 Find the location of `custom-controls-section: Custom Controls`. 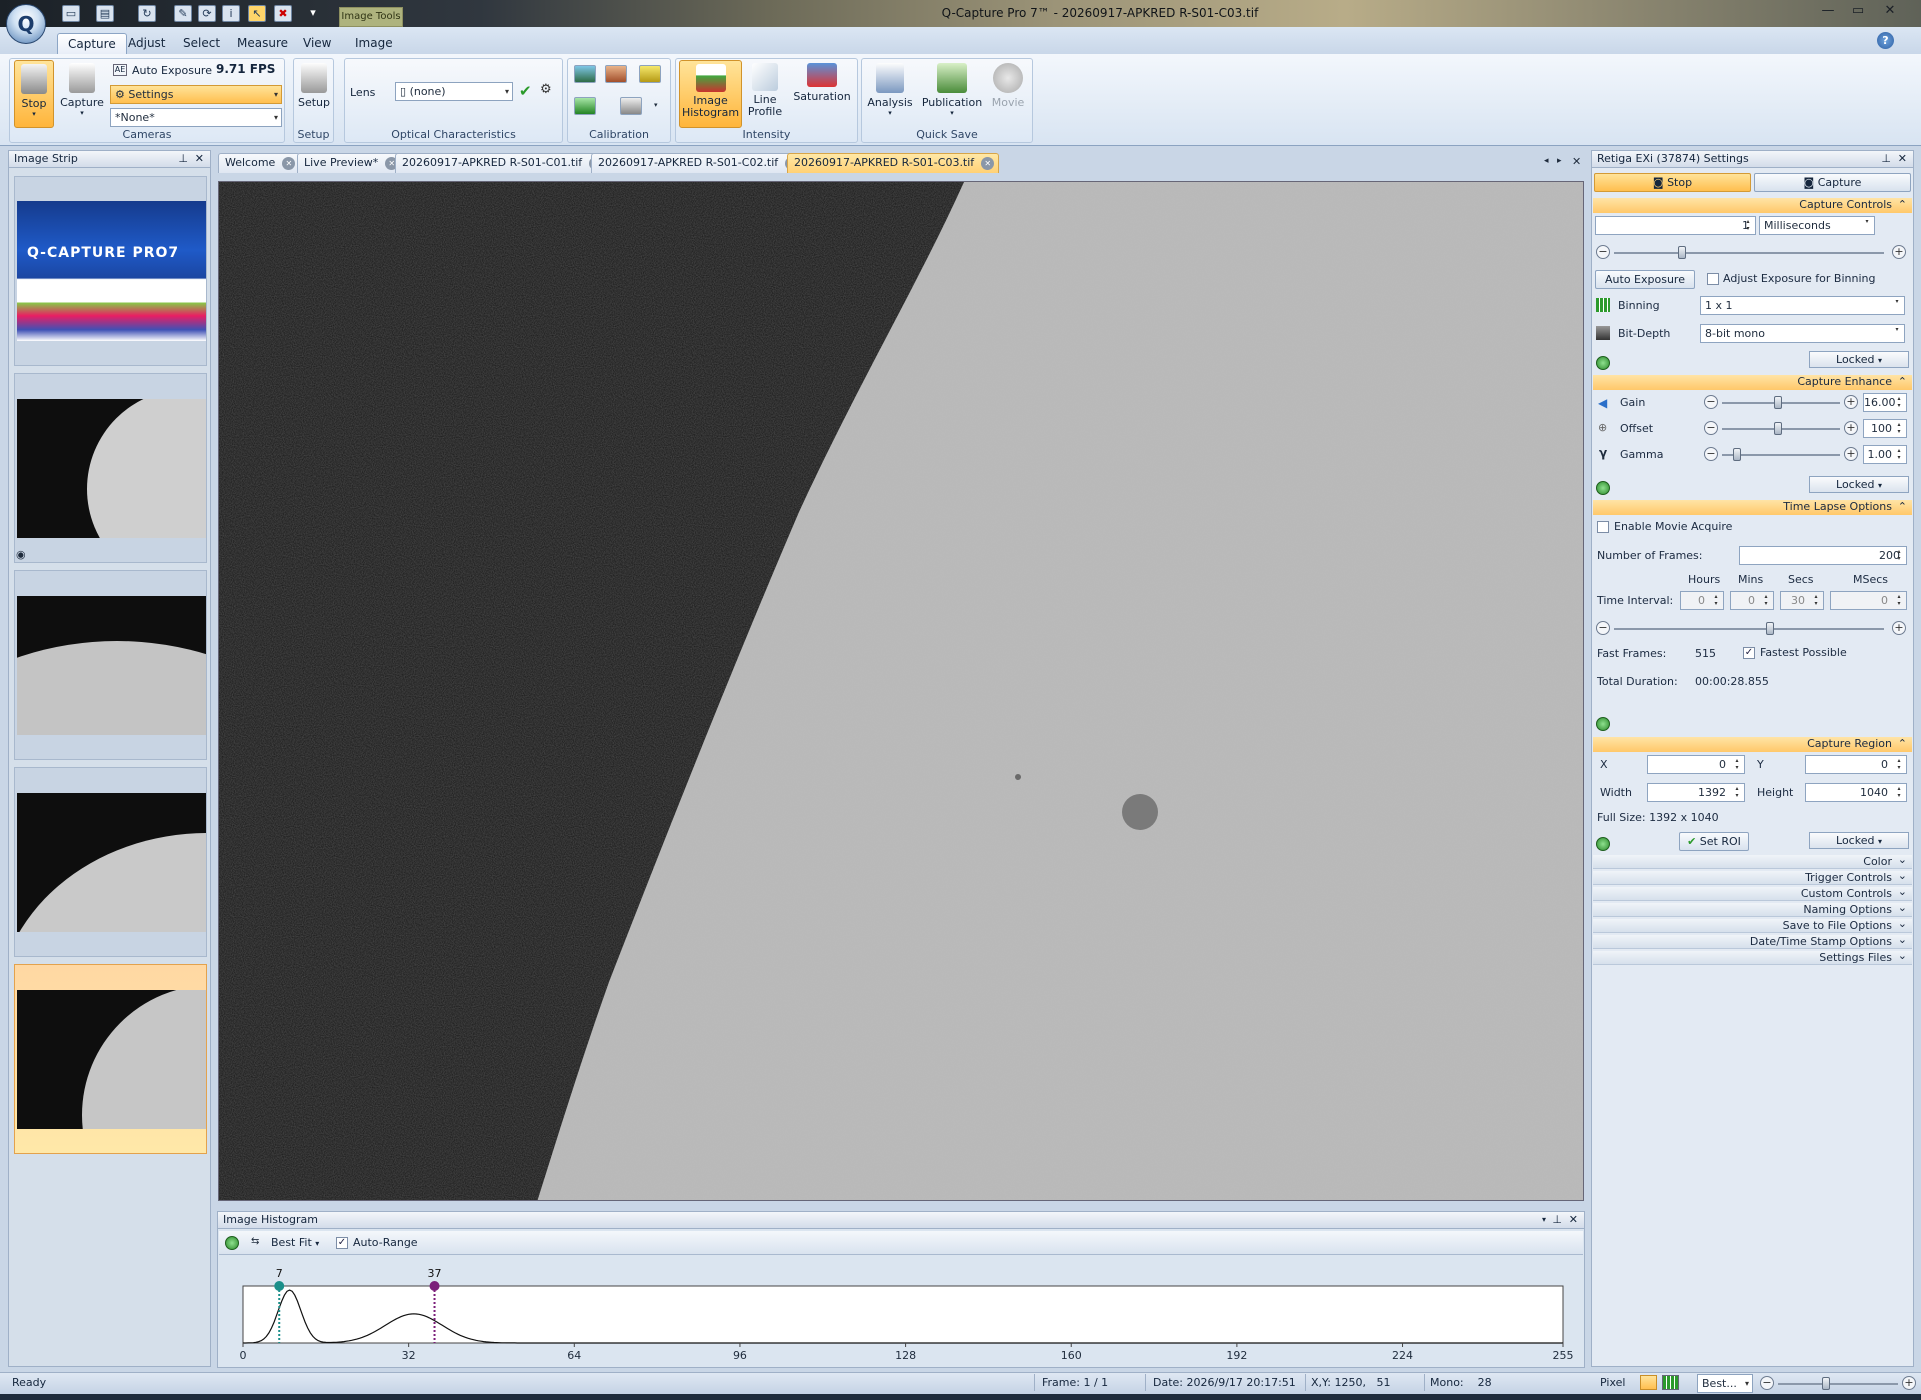

custom-controls-section: Custom Controls is located at coordinates (1752, 893).